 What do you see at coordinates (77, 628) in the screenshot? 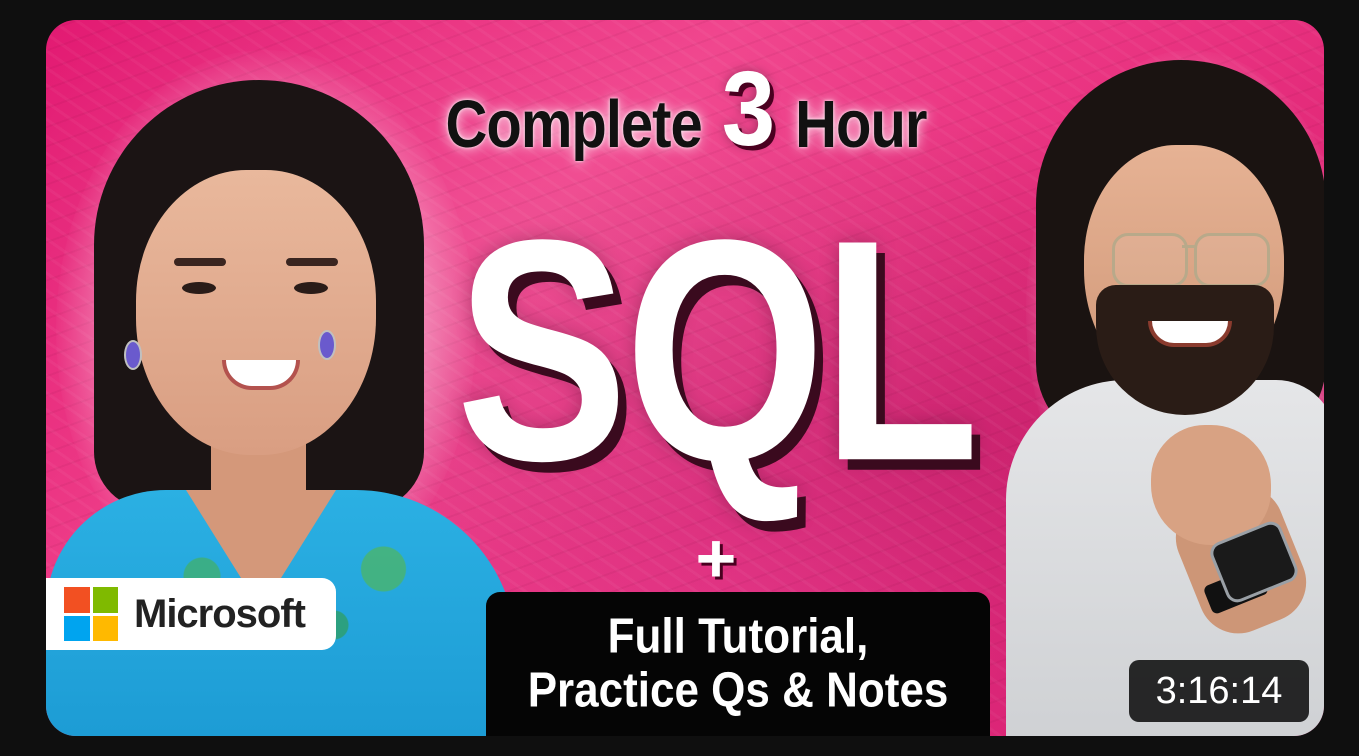
I see `ms-logo-blue` at bounding box center [77, 628].